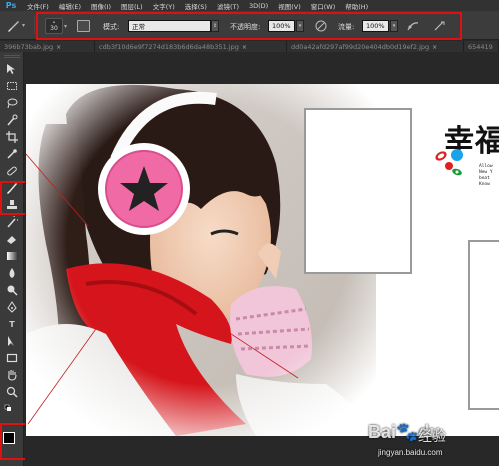 This screenshot has width=499, height=466. What do you see at coordinates (12, 358) in the screenshot?
I see `rectangle-tool-icon` at bounding box center [12, 358].